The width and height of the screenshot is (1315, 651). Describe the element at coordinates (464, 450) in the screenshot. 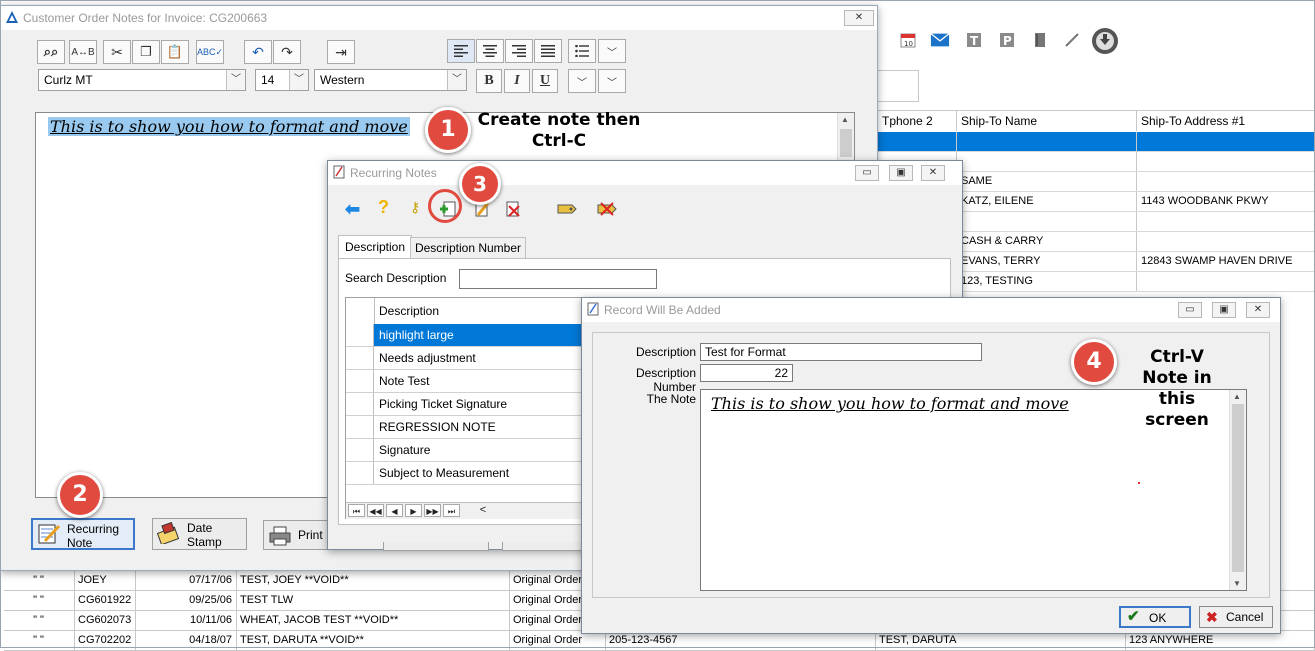

I see `list-item: Signature` at that location.